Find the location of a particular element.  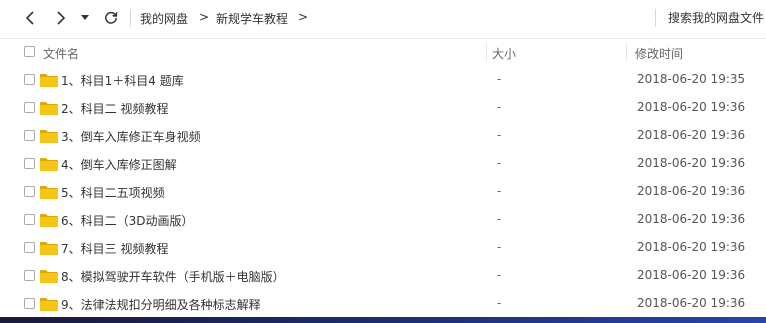

search-input is located at coordinates (714, 18).